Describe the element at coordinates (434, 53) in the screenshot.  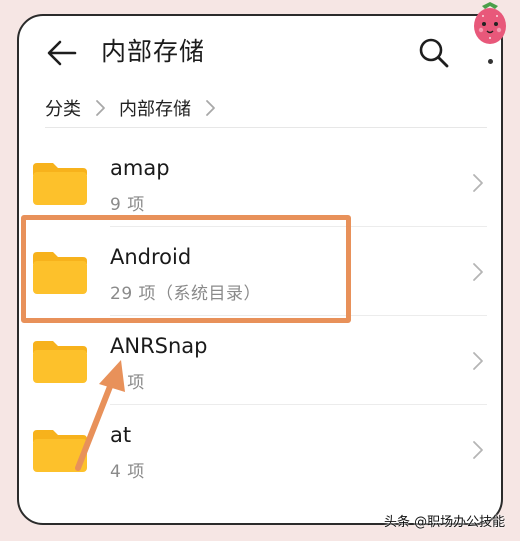
I see `search-icon` at that location.